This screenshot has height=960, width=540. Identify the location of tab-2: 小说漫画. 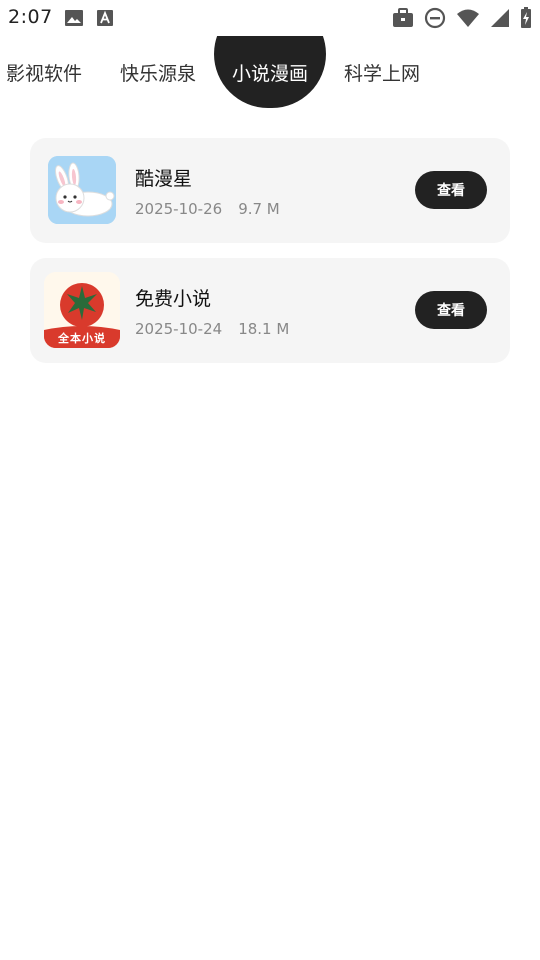
(270, 72).